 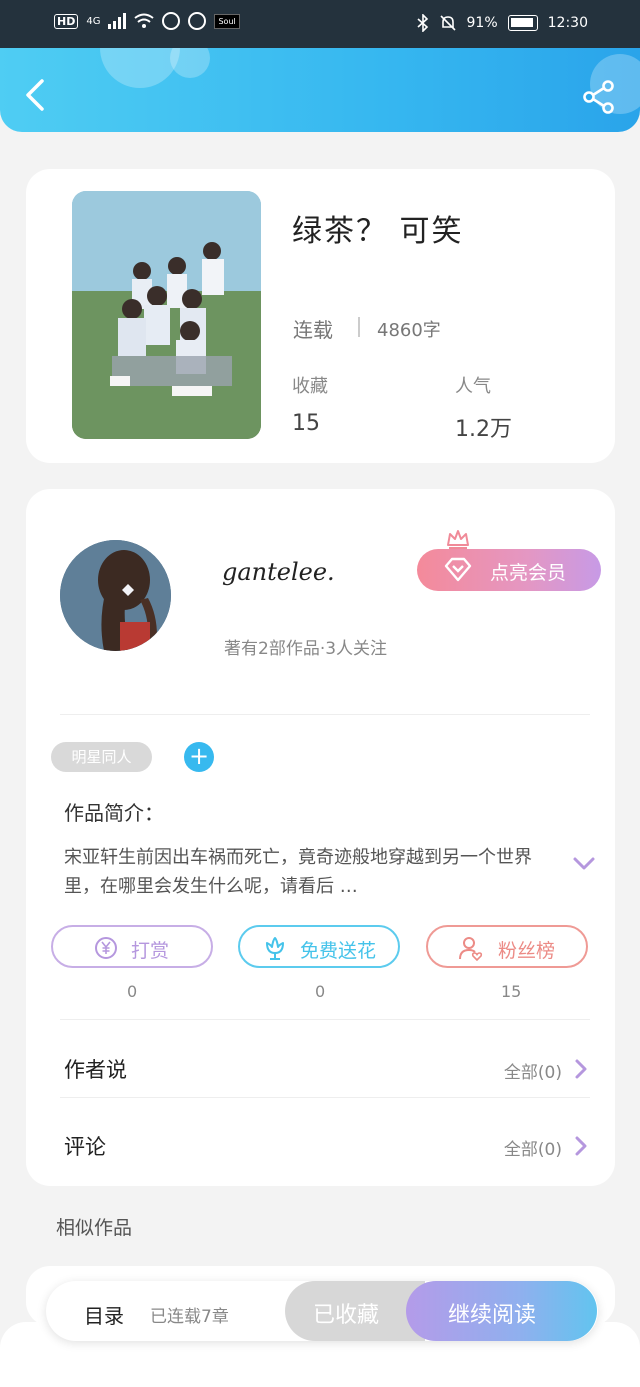 I want to click on wechat-icon, so click(x=171, y=21).